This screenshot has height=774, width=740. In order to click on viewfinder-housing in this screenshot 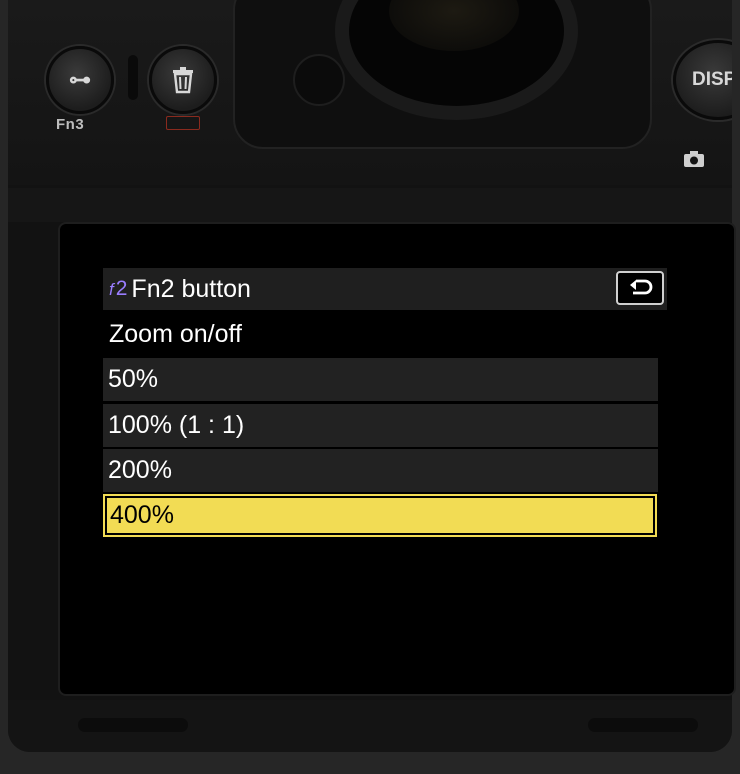, I will do `click(442, 74)`.